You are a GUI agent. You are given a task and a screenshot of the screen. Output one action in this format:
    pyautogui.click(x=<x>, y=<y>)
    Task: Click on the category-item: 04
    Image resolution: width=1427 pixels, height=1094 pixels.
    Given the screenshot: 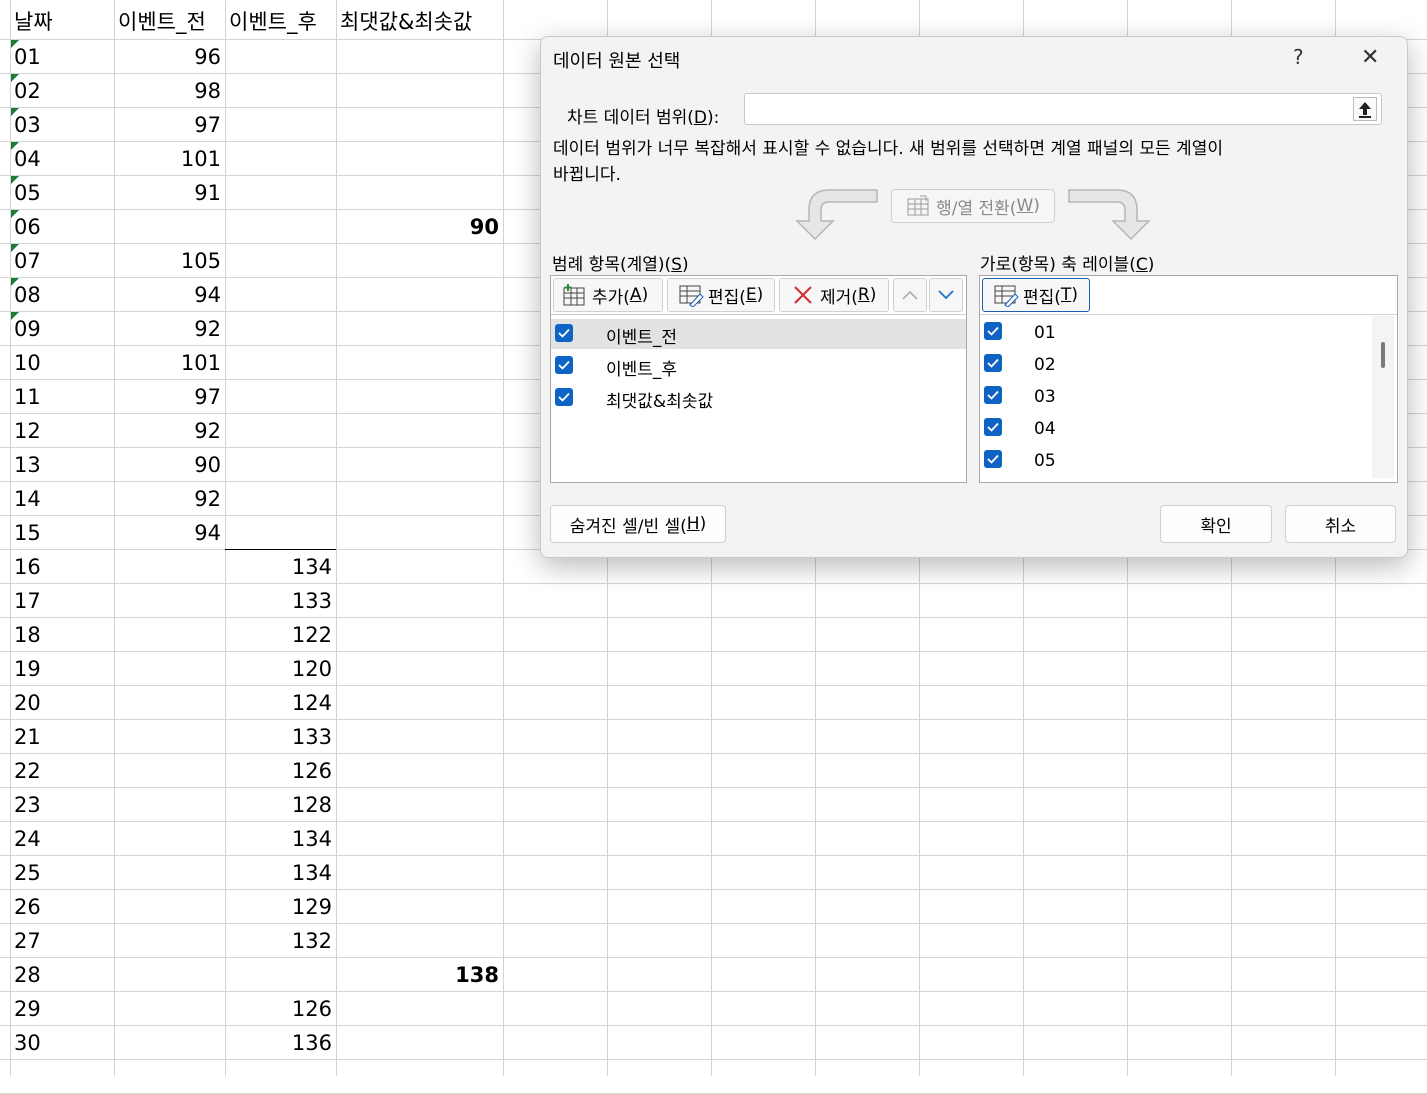 What is the action you would take?
    pyautogui.click(x=1045, y=429)
    